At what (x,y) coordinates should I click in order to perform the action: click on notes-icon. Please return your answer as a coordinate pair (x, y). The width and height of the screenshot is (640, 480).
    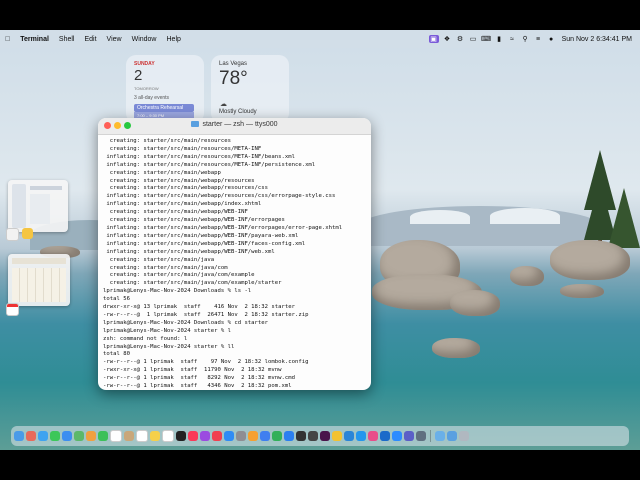
    Looking at the image, I should click on (155, 436).